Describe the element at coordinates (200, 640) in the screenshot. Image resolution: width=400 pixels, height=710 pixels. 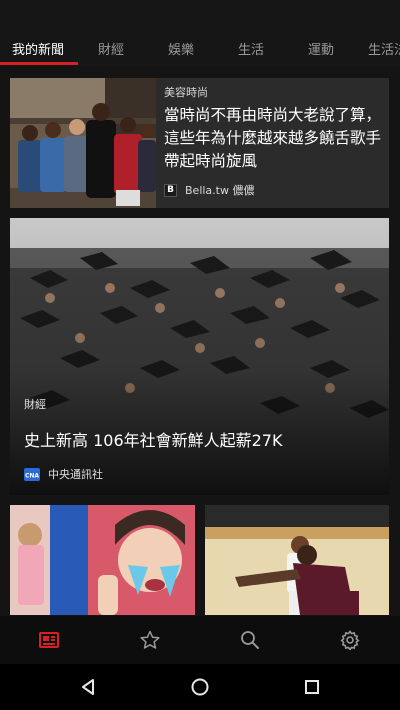
I see `bottom-nav-bar` at that location.